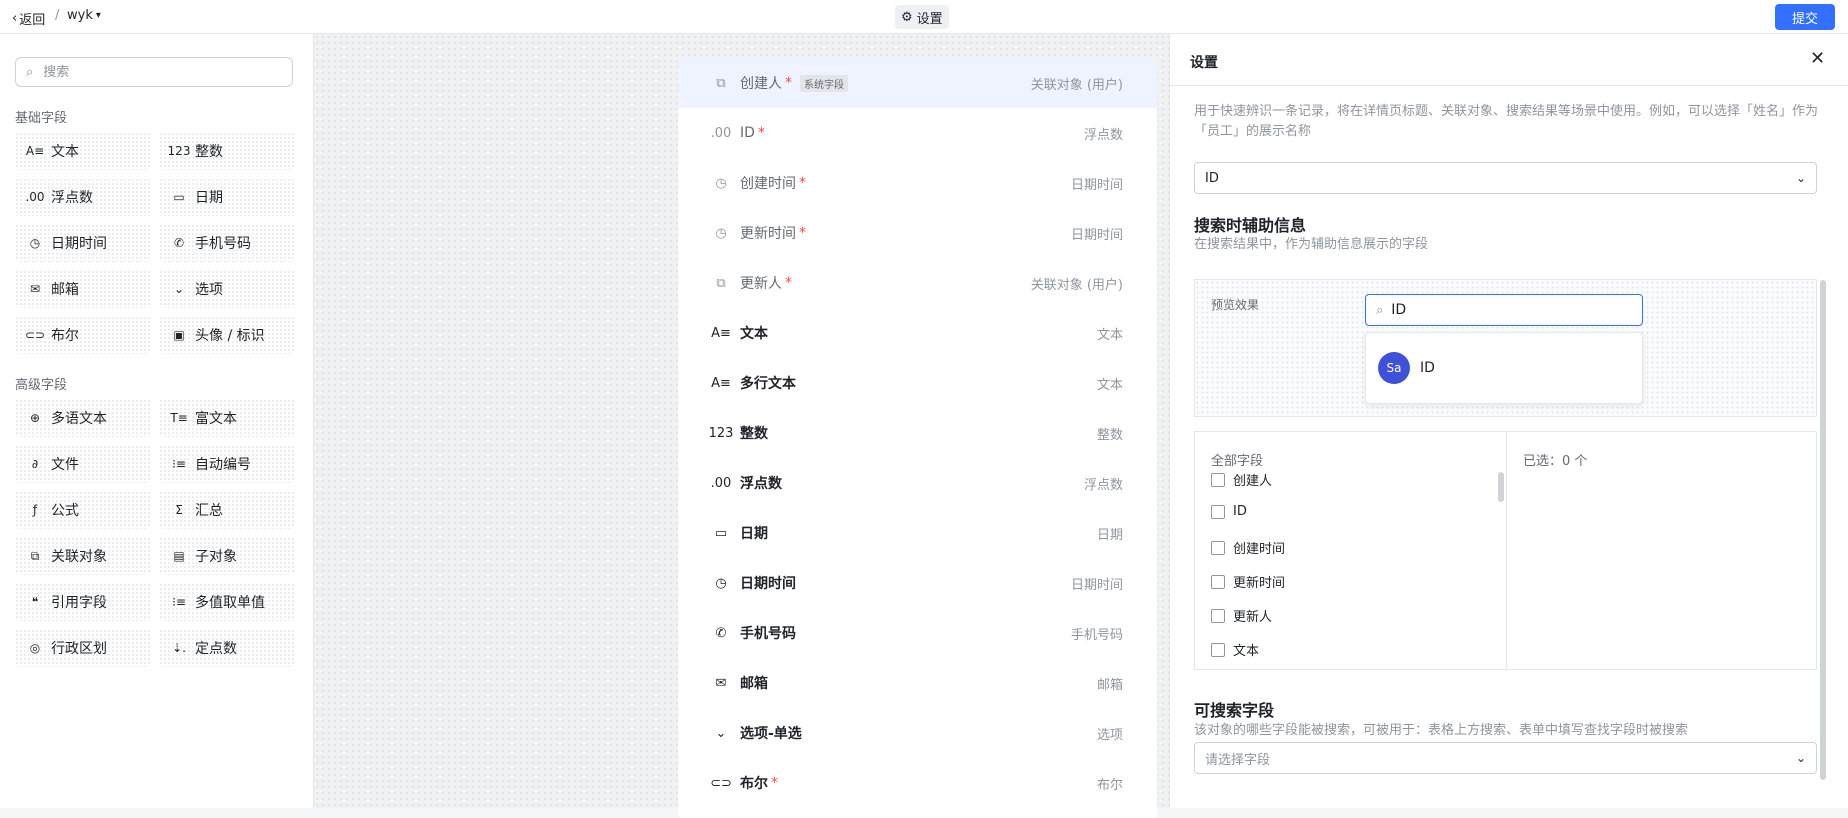 The height and width of the screenshot is (818, 1848). What do you see at coordinates (917, 483) in the screenshot?
I see `form-field-row: .00 浮点数 浮点数` at bounding box center [917, 483].